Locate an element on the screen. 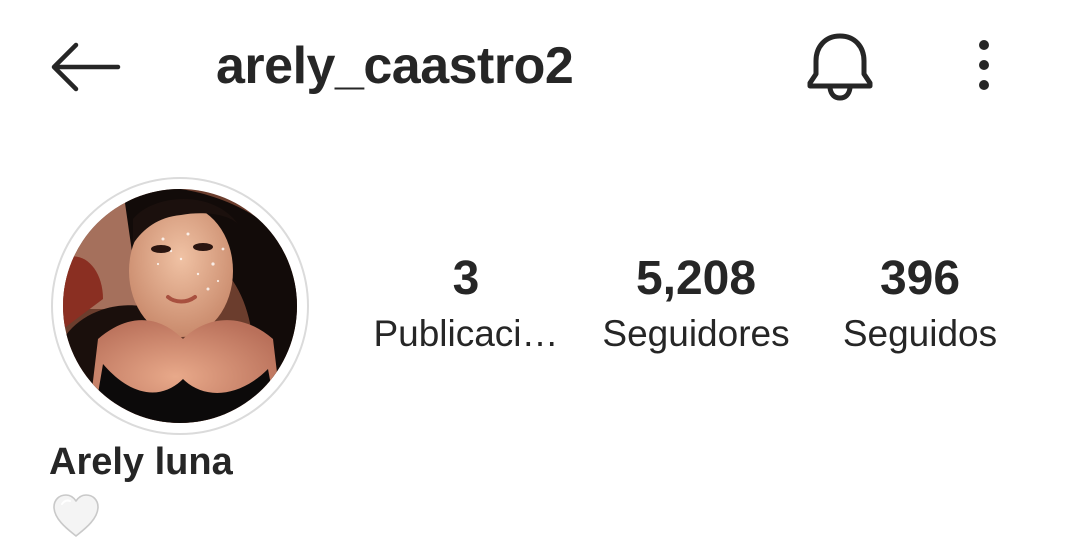 This screenshot has width=1080, height=545. back-button is located at coordinates (84, 67).